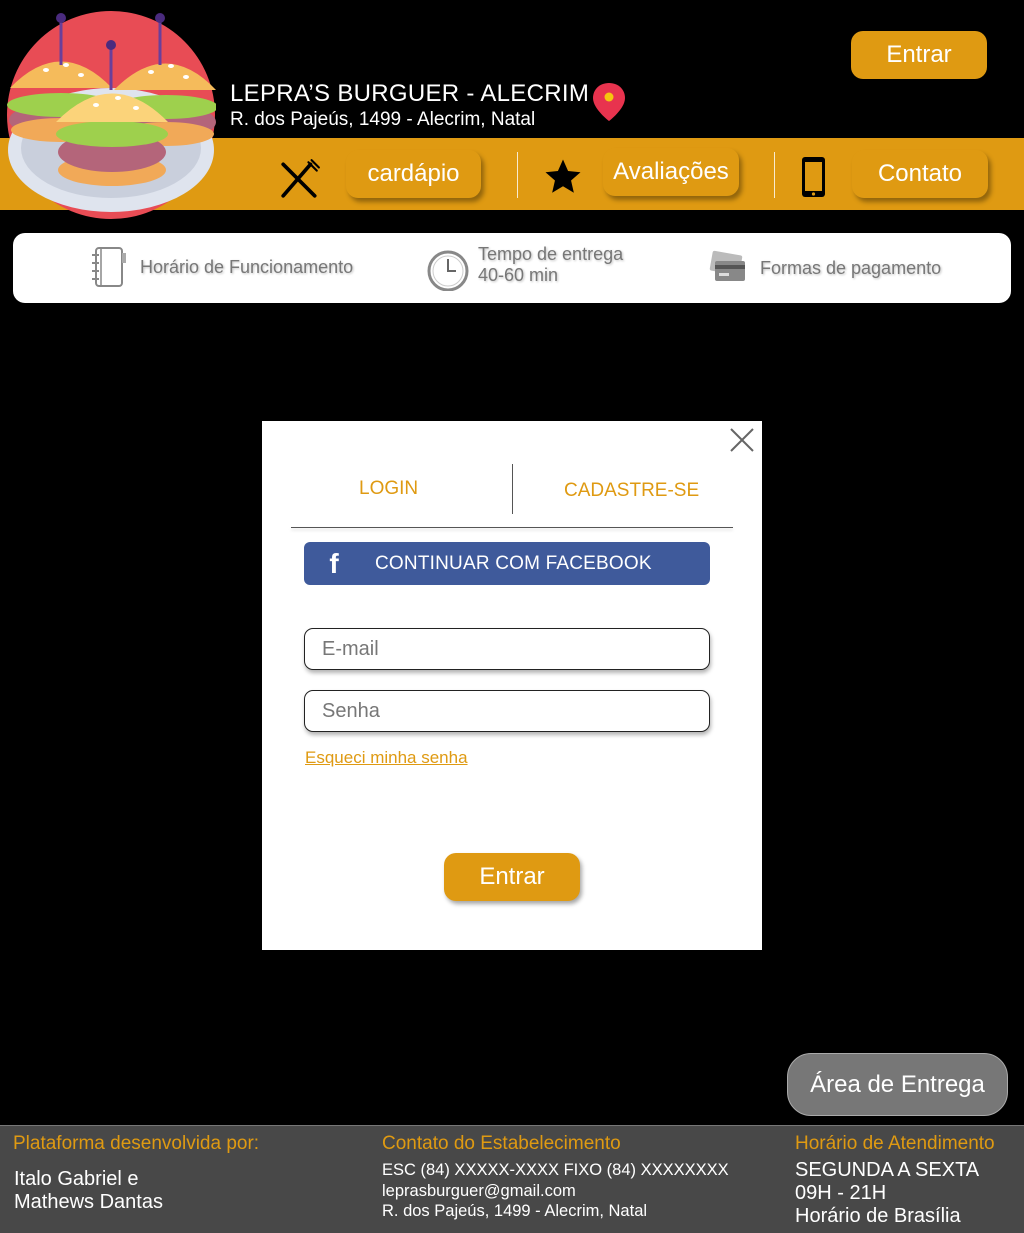 The width and height of the screenshot is (1024, 1233). Describe the element at coordinates (555, 1170) in the screenshot. I see `footer-contact-phone: ESC (84) XXXXX-XXXX FIXO (84) XXXXXXXX` at that location.